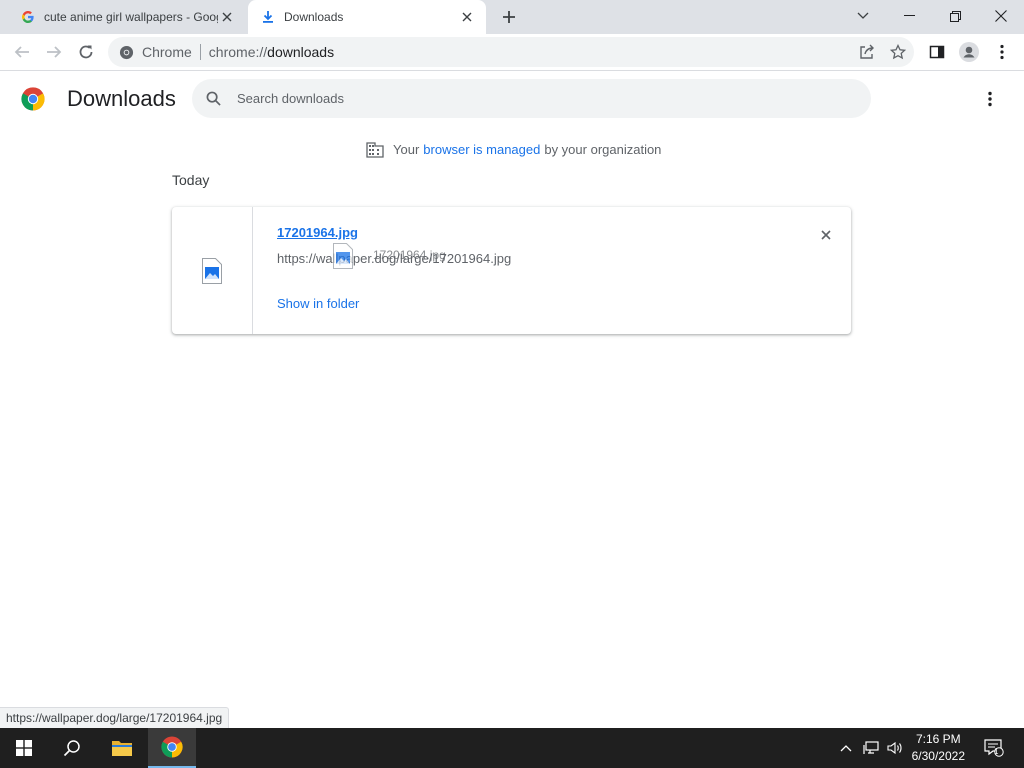  I want to click on chrome-taskbar-button, so click(172, 748).